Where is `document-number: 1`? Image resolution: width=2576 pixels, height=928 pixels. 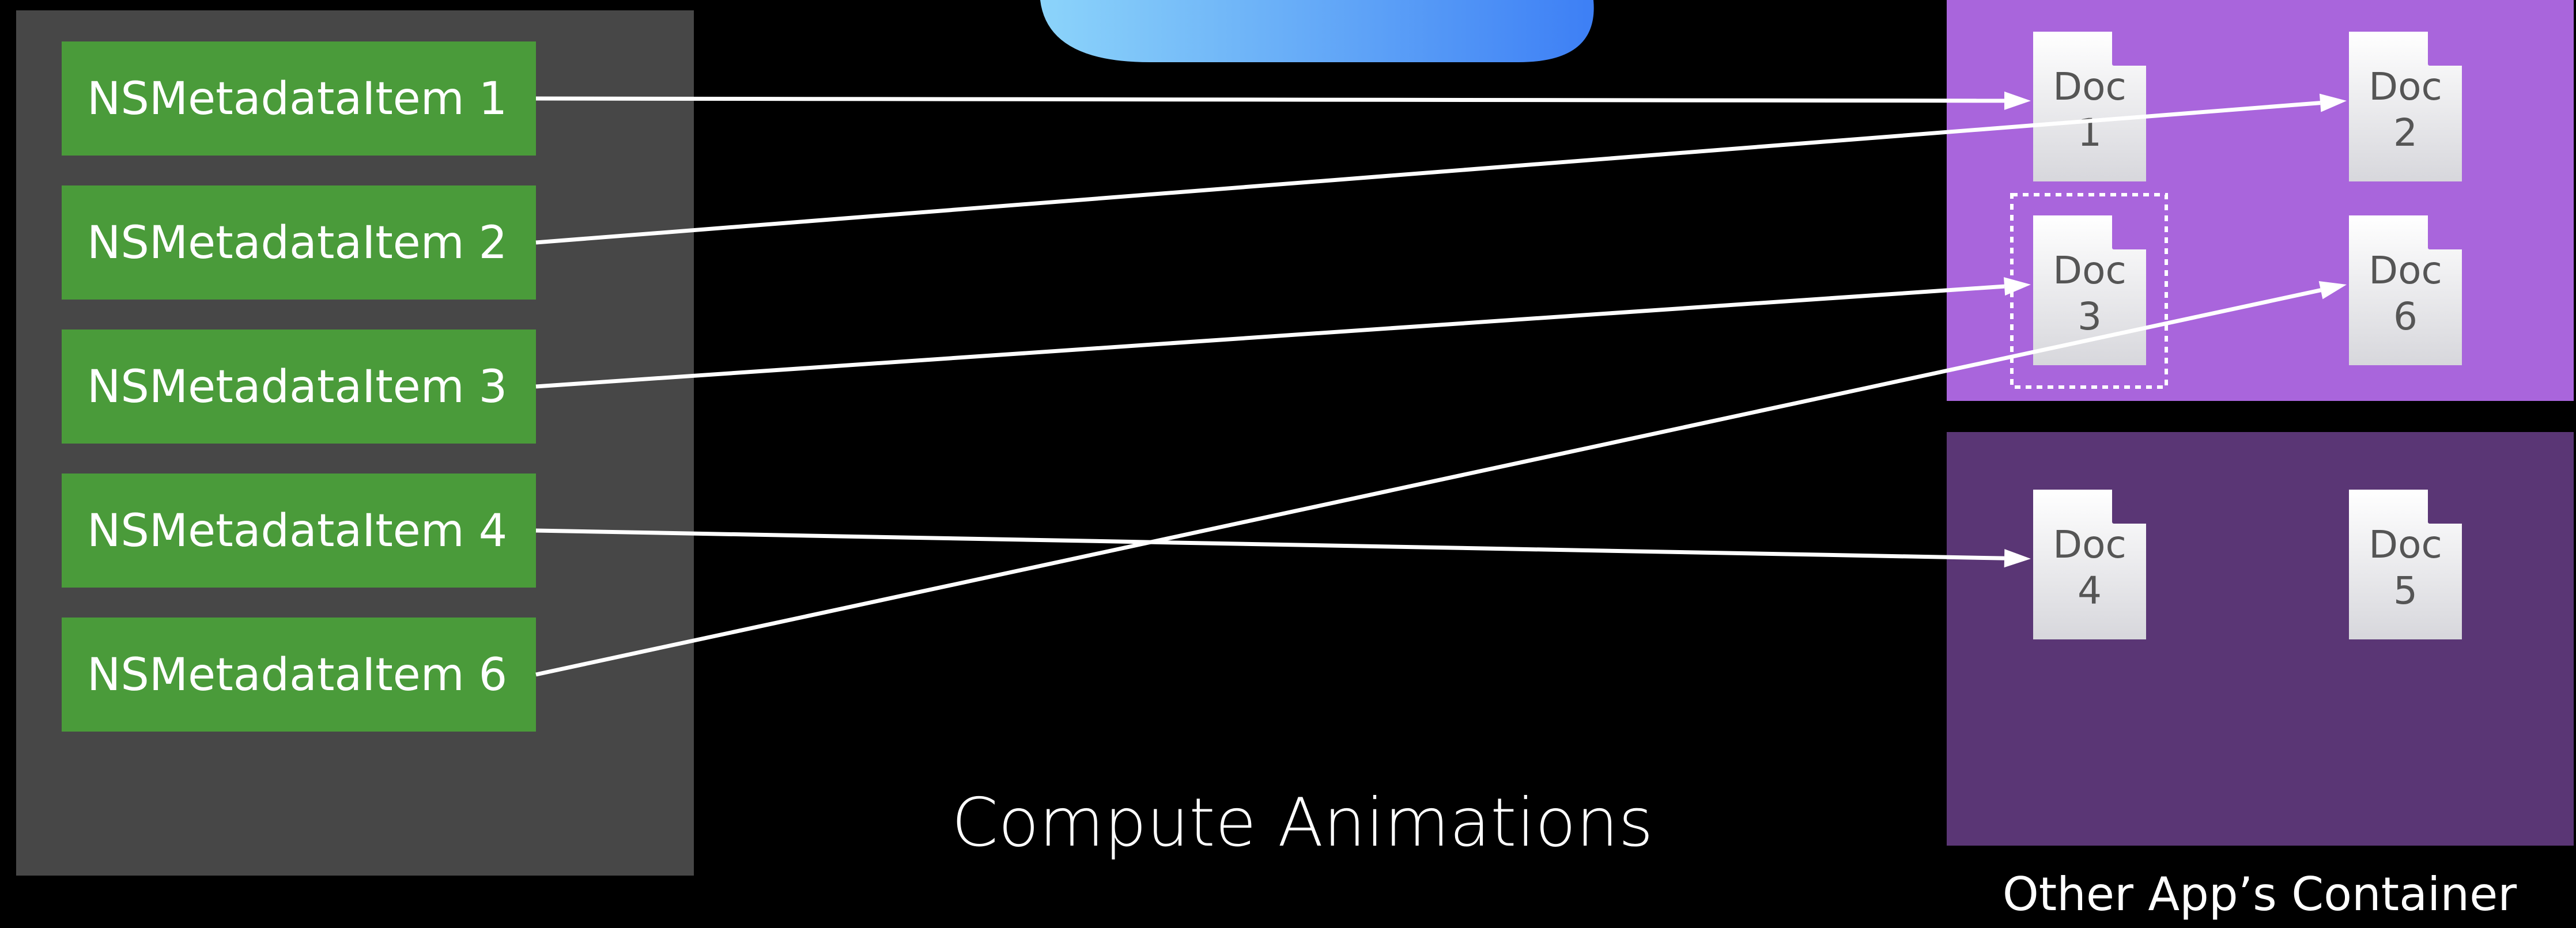
document-number: 1 is located at coordinates (2090, 133).